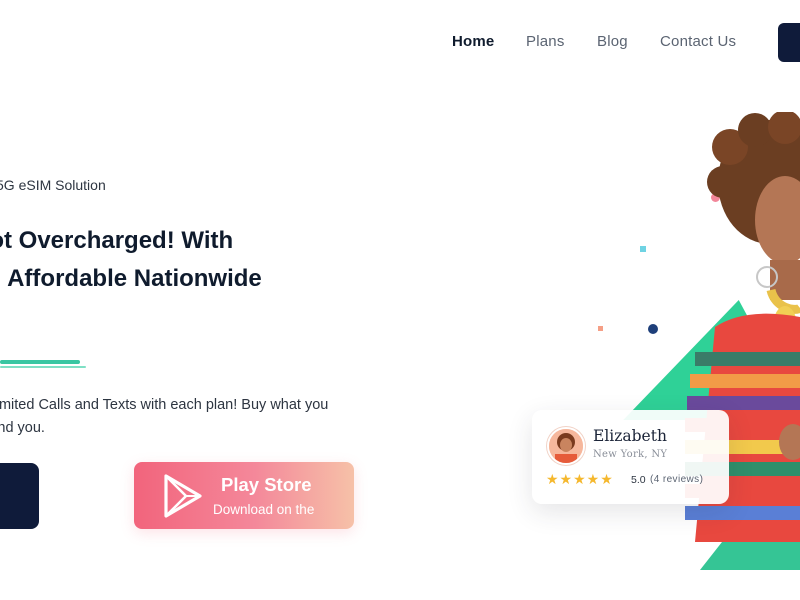 Image resolution: width=800 pixels, height=600 pixels. Describe the element at coordinates (566, 446) in the screenshot. I see `reviewer-avatar` at that location.